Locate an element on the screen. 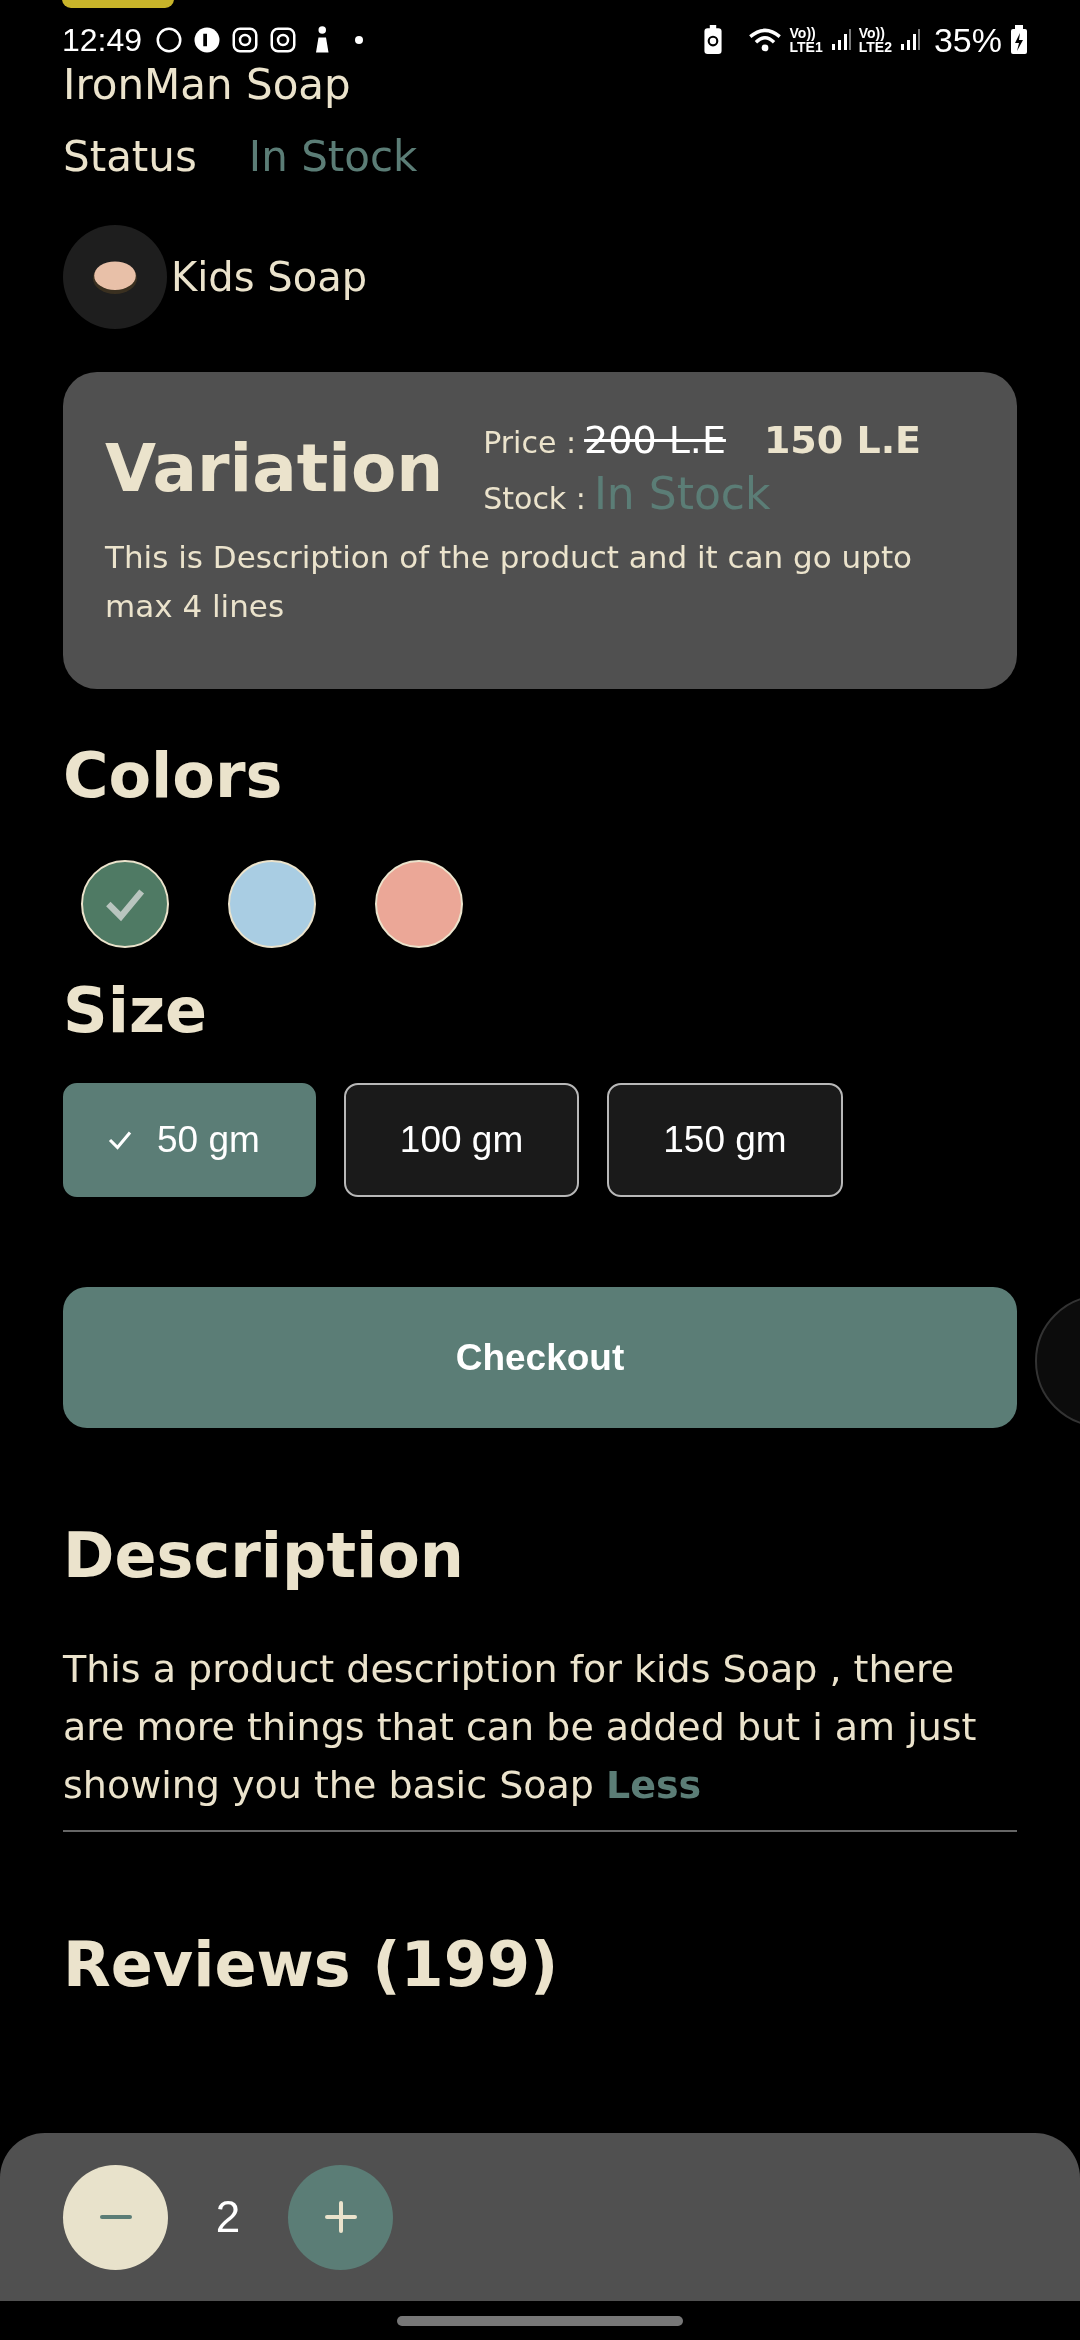 This screenshot has height=2340, width=1080. size-heading: Size is located at coordinates (135, 1011).